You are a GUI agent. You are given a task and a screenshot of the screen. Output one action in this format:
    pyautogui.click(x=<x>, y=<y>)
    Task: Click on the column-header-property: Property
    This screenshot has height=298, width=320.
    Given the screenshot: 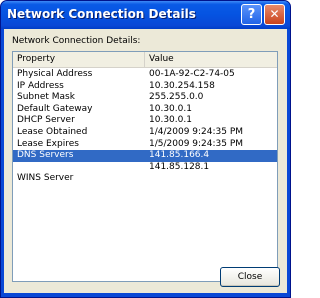 What is the action you would take?
    pyautogui.click(x=79, y=59)
    